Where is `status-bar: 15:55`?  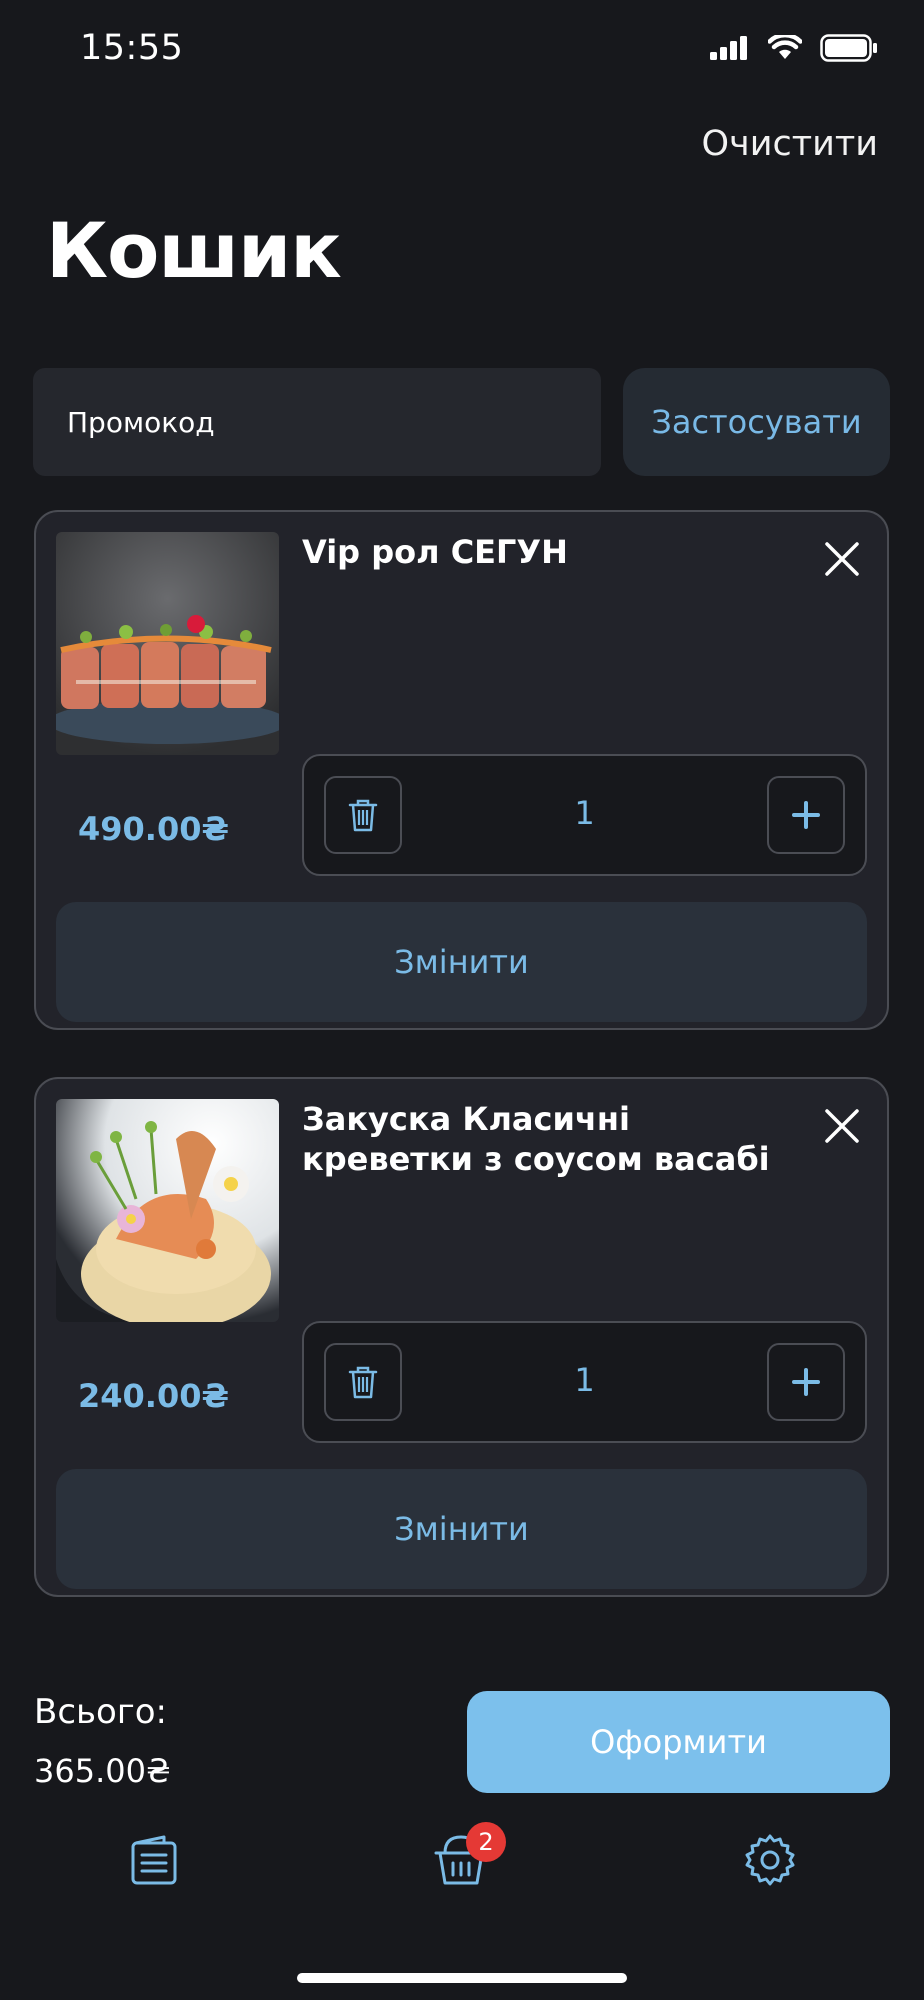
status-bar: 15:55 is located at coordinates (462, 50).